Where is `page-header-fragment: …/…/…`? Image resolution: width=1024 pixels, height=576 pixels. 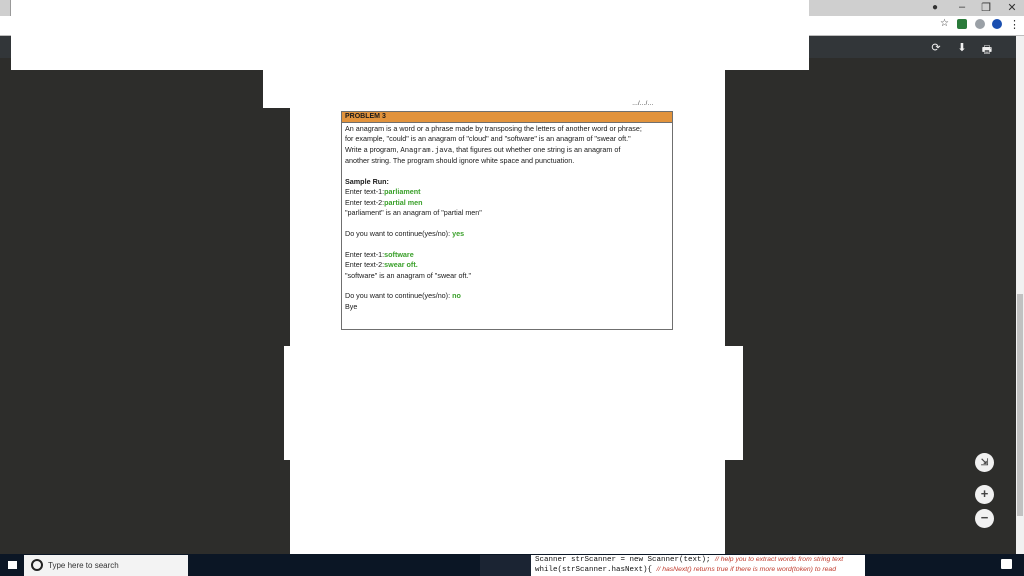
page-header-fragment: …/…/… is located at coordinates (643, 104).